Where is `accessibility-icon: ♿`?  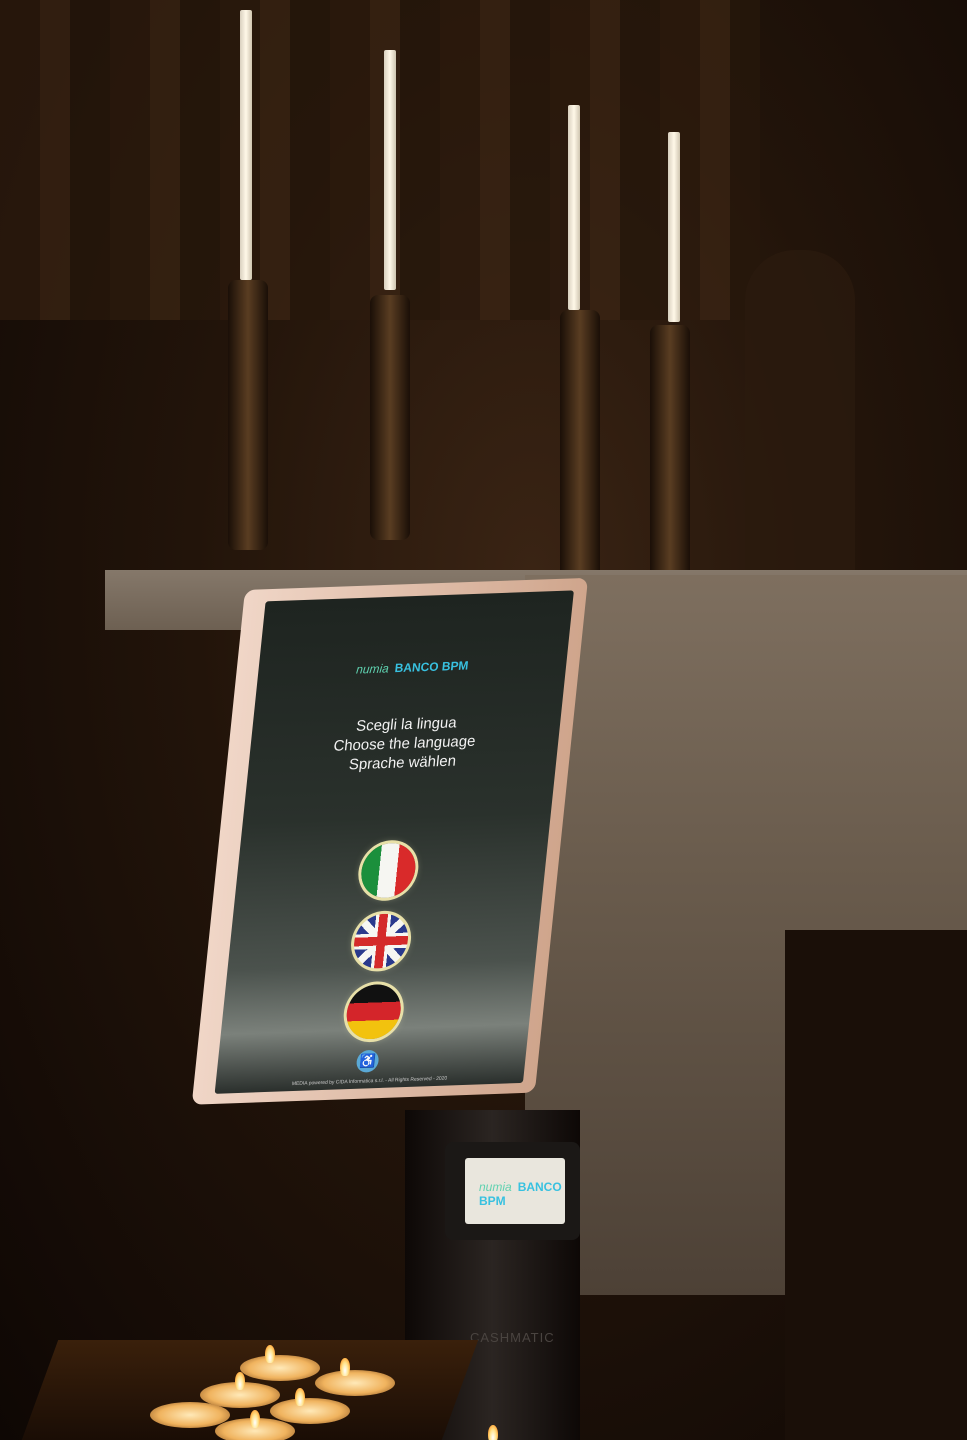
accessibility-icon: ♿ is located at coordinates (367, 1060).